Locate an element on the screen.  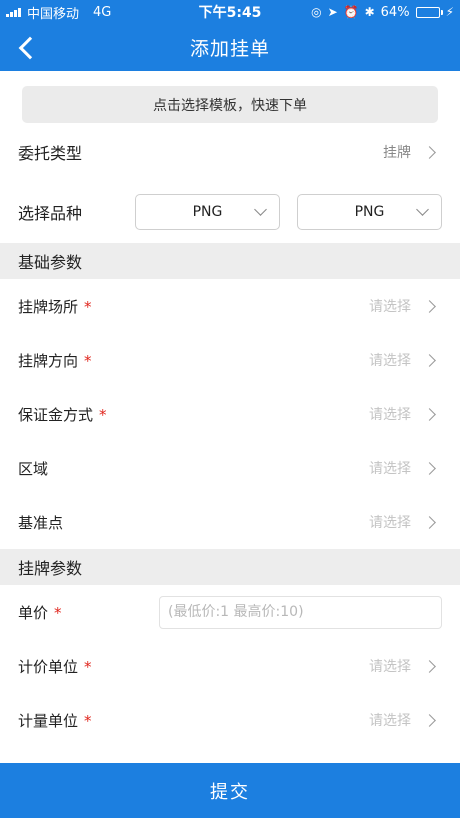
nav-bar: 添加挂单 is located at coordinates (230, 47).